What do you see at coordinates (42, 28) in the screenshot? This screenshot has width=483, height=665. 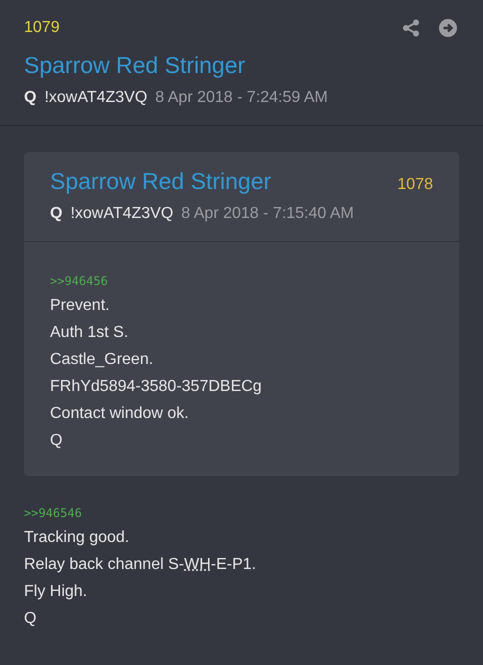 I see `post-number: 1079` at bounding box center [42, 28].